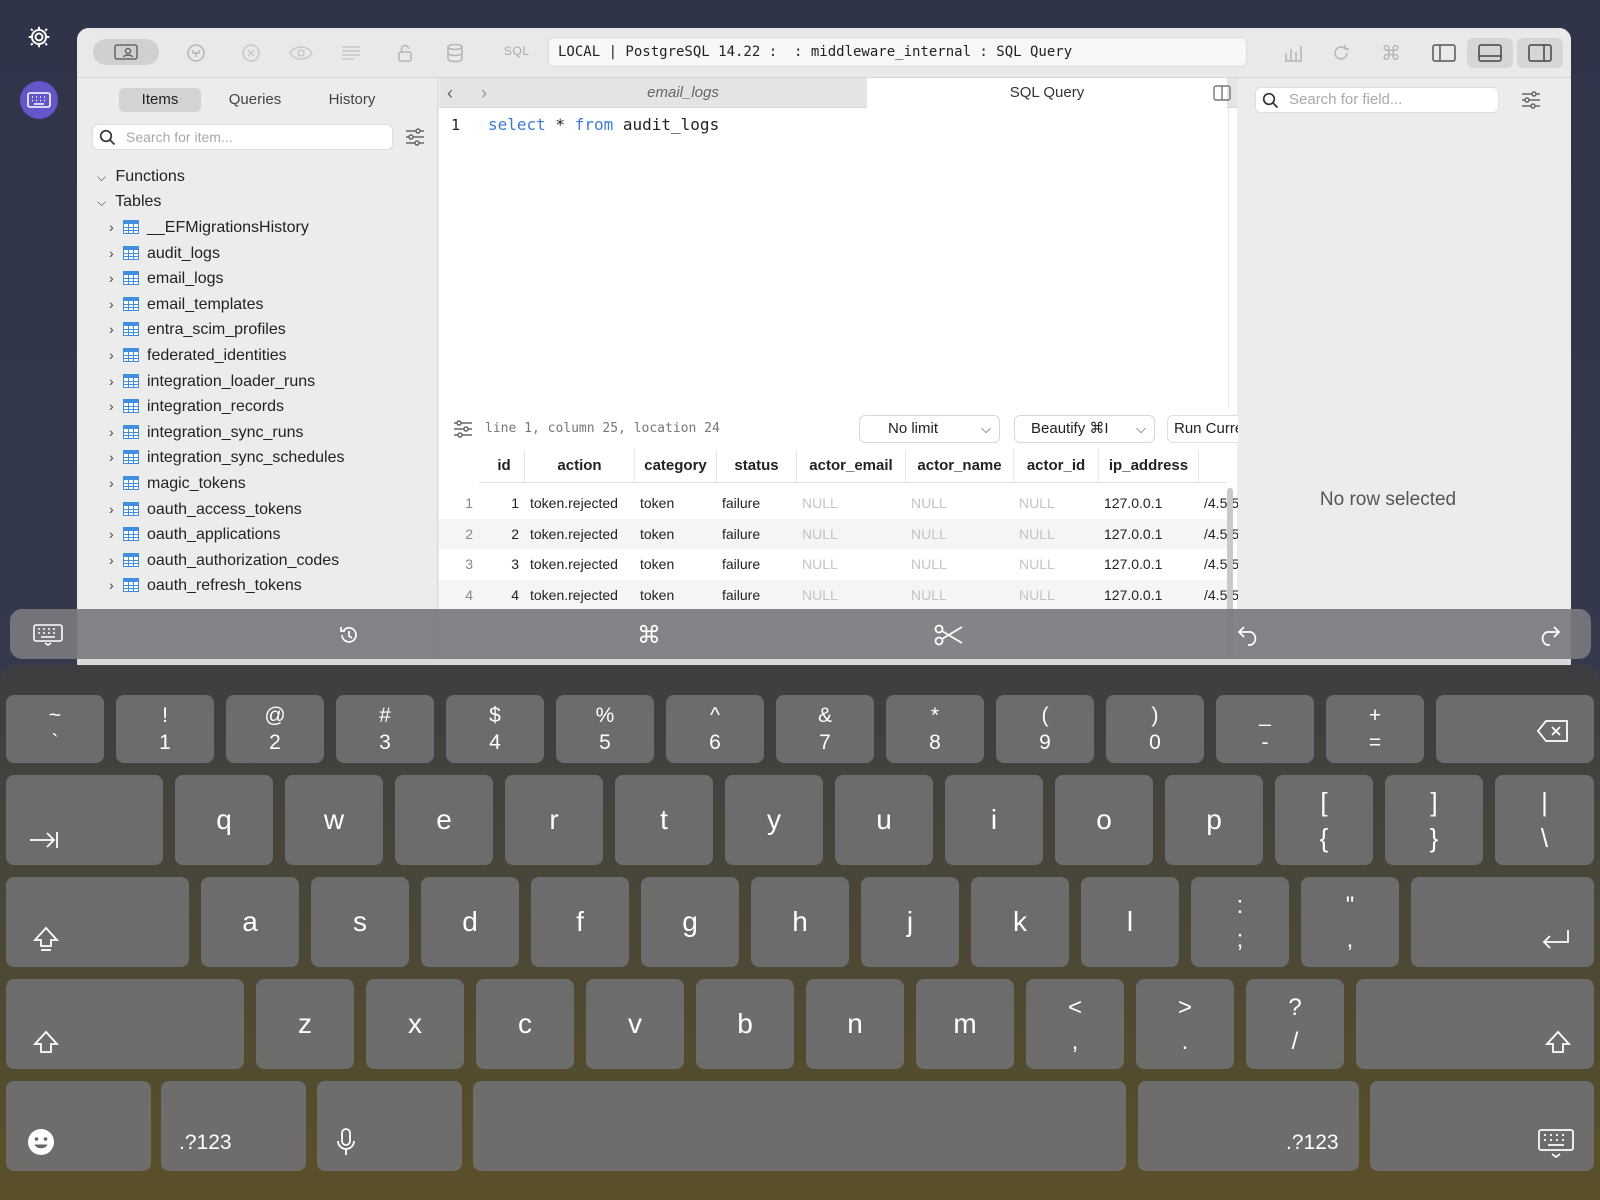  I want to click on sql-label: SQL, so click(517, 51).